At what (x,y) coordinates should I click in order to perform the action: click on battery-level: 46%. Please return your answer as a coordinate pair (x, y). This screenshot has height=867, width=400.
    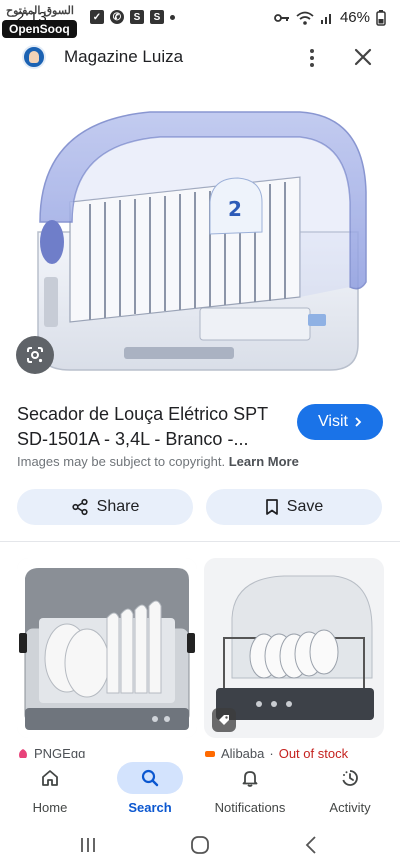
    Looking at the image, I should click on (354, 17).